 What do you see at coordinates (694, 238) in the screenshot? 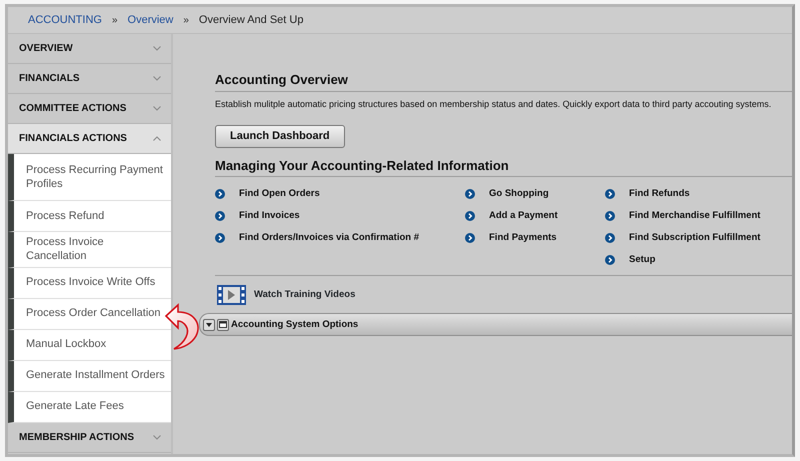
I see `task-link: Find Subscription Fulfillment` at bounding box center [694, 238].